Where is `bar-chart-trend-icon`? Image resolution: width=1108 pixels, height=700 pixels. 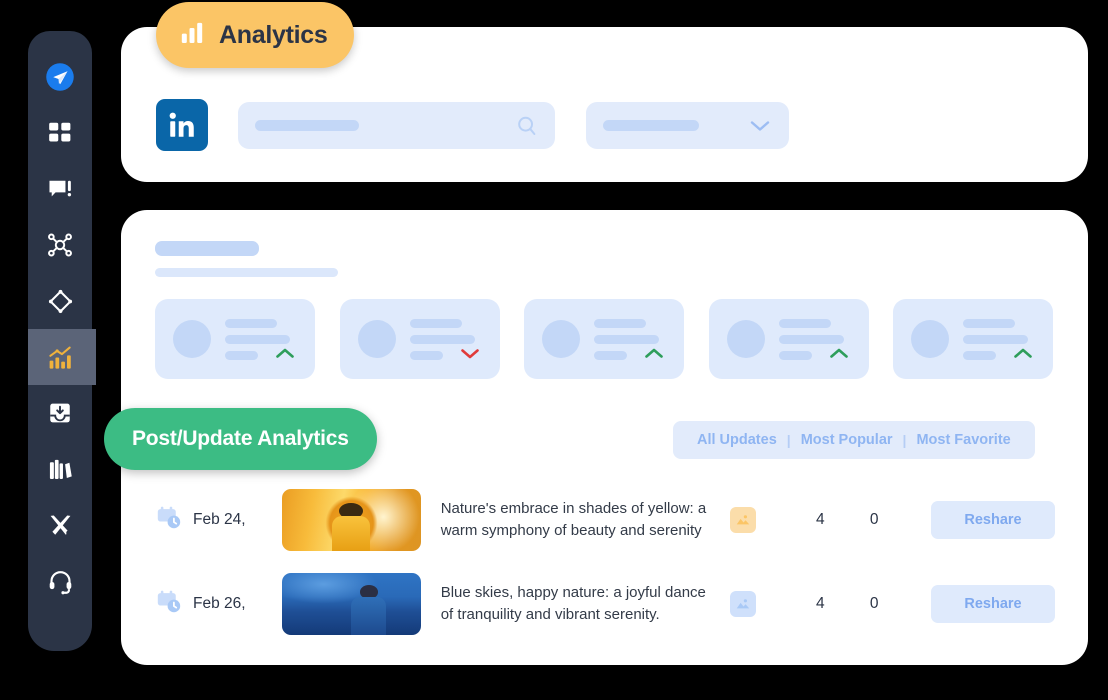
bar-chart-trend-icon is located at coordinates (60, 357).